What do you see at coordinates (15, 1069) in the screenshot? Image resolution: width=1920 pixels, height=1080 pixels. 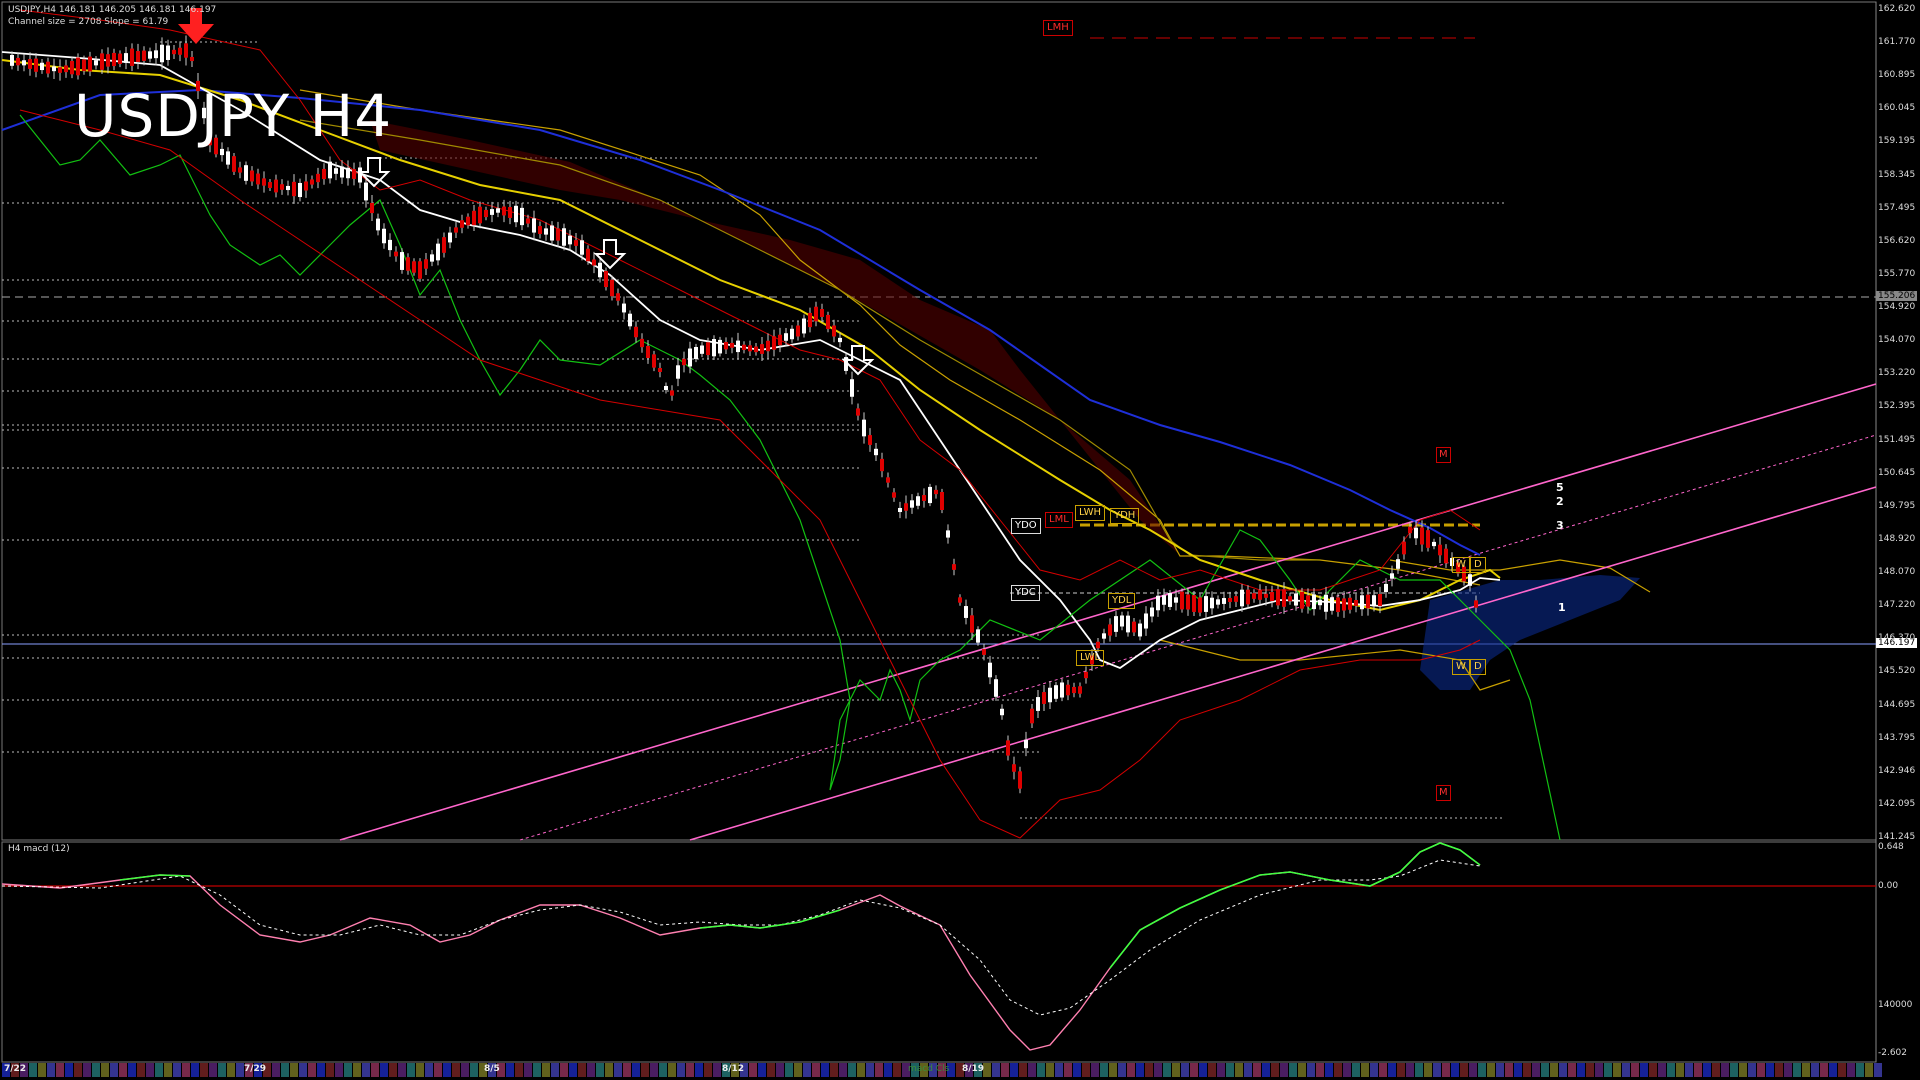 I see `date-label: 7/22` at bounding box center [15, 1069].